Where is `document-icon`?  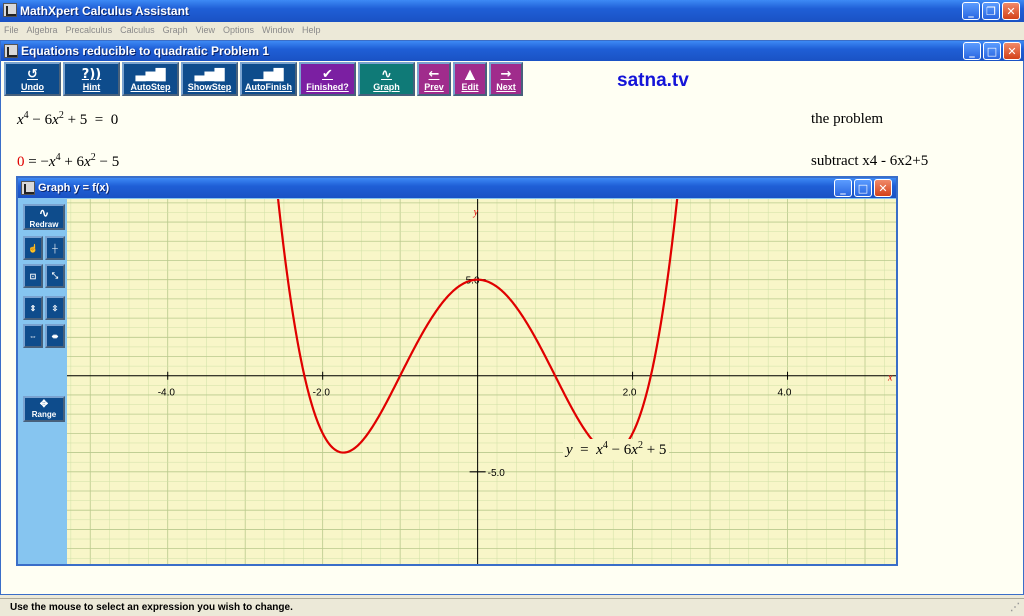 document-icon is located at coordinates (11, 51).